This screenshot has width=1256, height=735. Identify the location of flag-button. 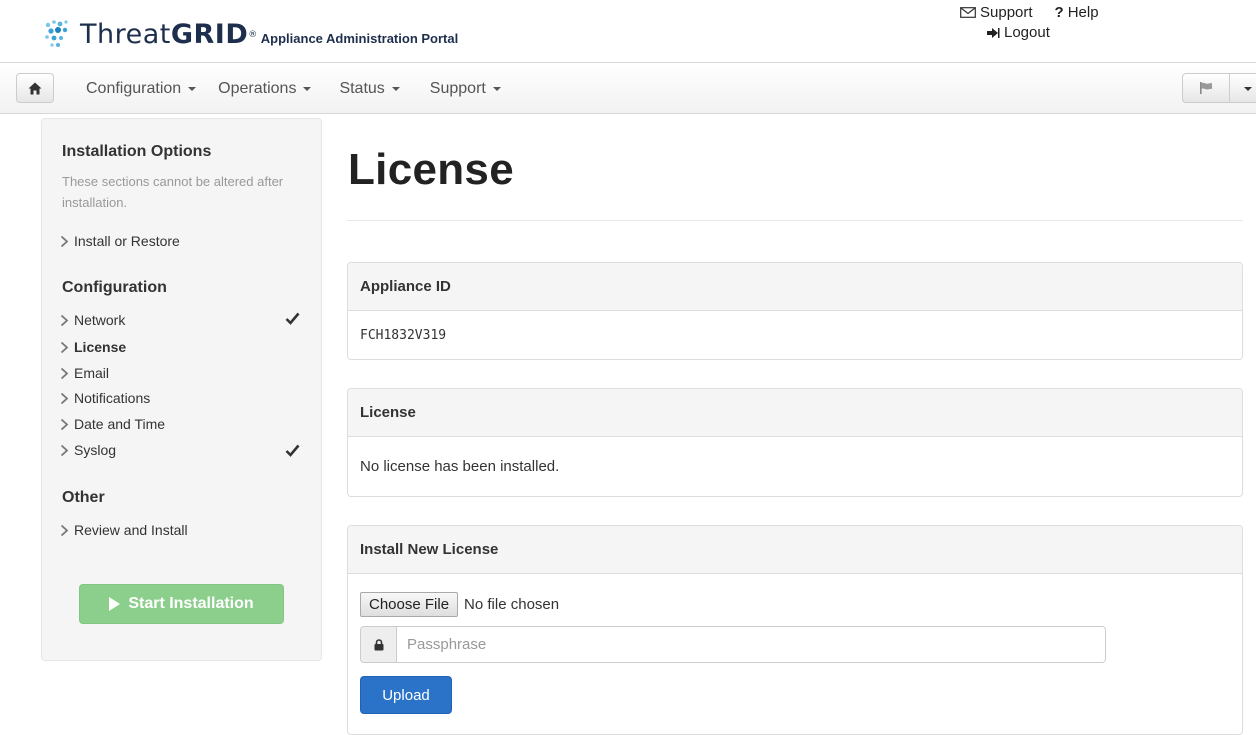
(1206, 88).